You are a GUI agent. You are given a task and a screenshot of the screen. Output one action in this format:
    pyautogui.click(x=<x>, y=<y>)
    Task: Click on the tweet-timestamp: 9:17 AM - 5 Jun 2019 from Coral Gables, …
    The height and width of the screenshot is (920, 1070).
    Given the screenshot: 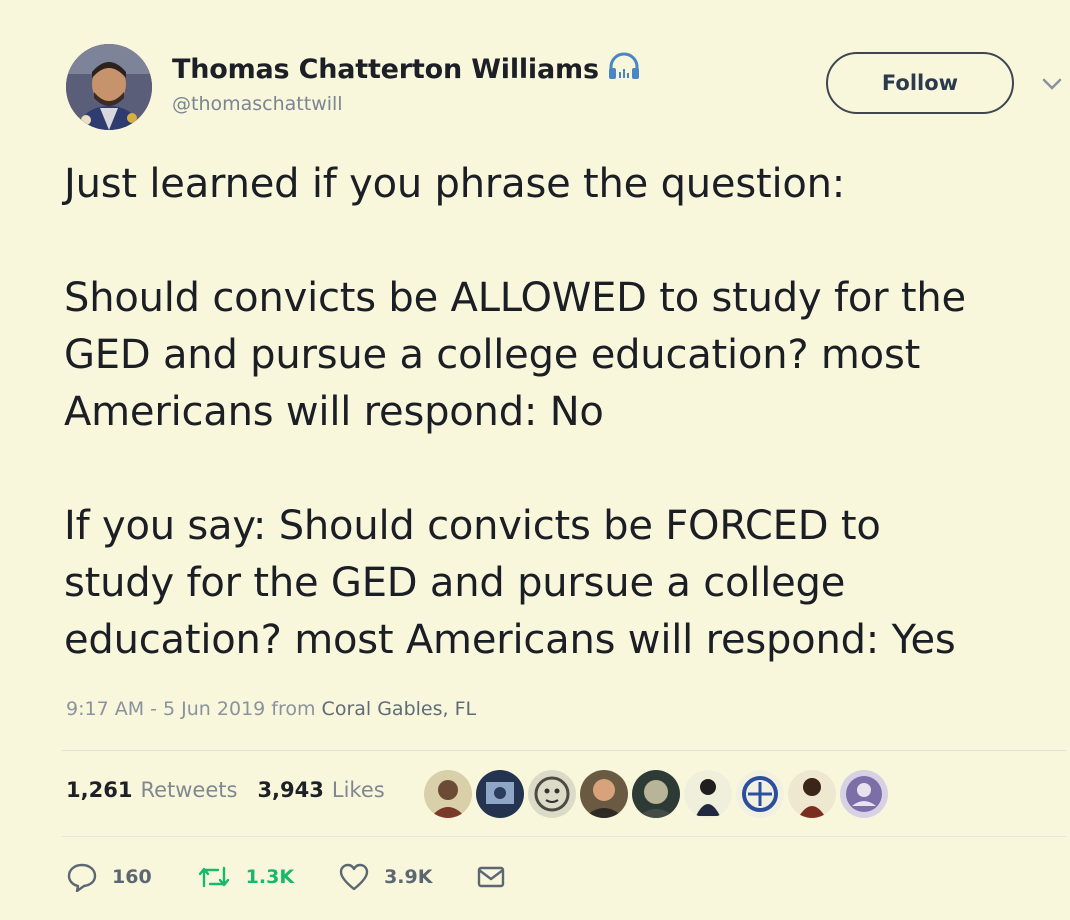 What is the action you would take?
    pyautogui.click(x=271, y=709)
    